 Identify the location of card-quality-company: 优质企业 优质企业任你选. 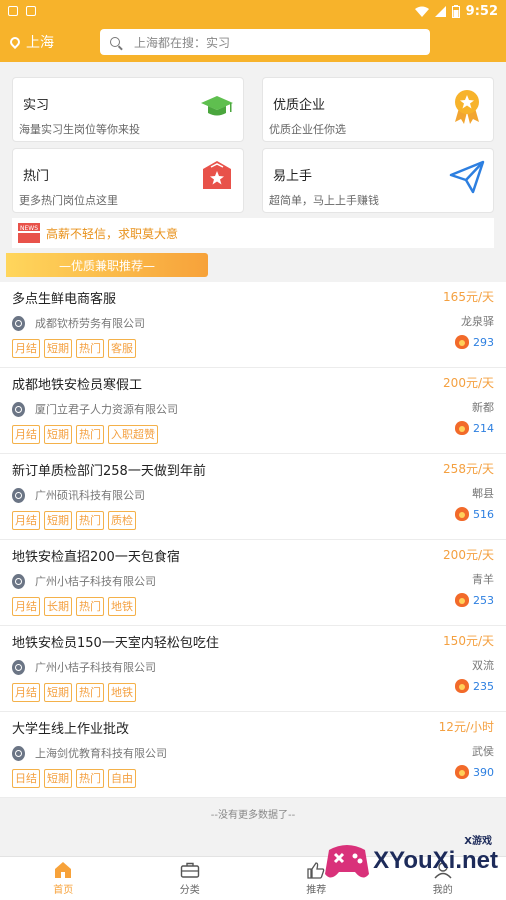
(378, 109).